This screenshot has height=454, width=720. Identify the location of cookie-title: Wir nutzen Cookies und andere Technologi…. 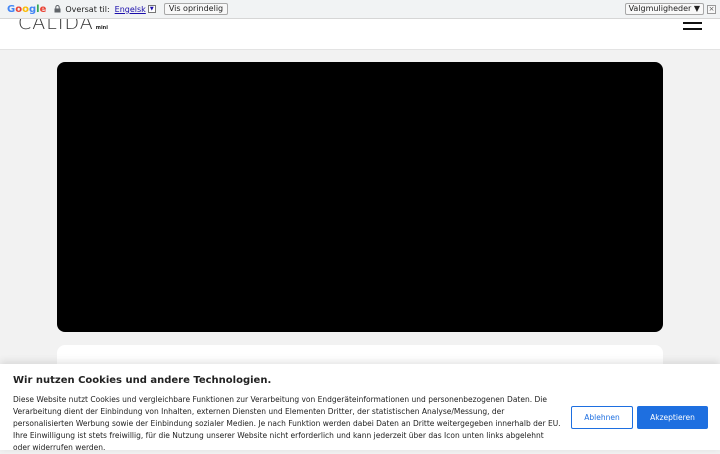
(142, 380).